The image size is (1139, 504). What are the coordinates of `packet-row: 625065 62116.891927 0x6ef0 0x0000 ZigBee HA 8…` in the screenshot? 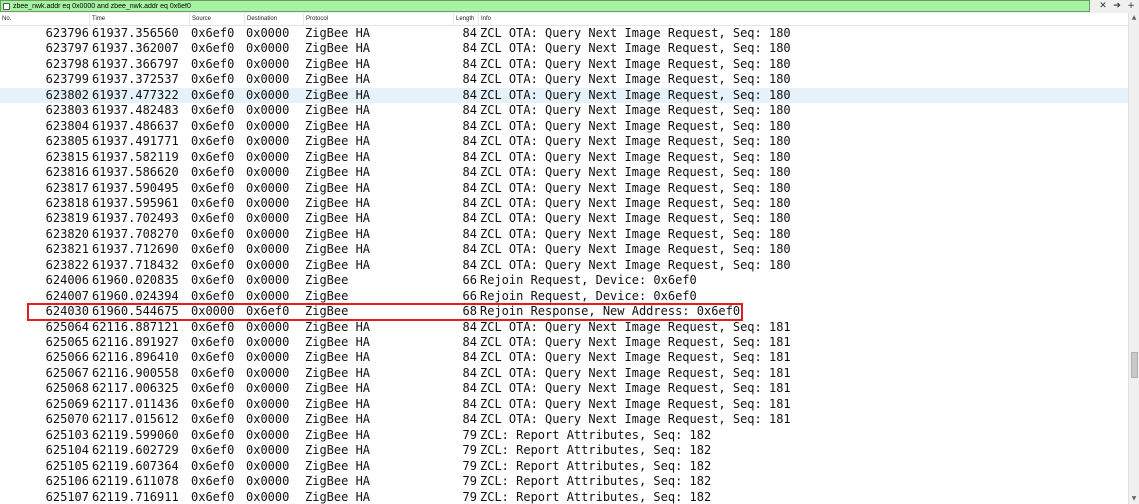 It's located at (564, 342).